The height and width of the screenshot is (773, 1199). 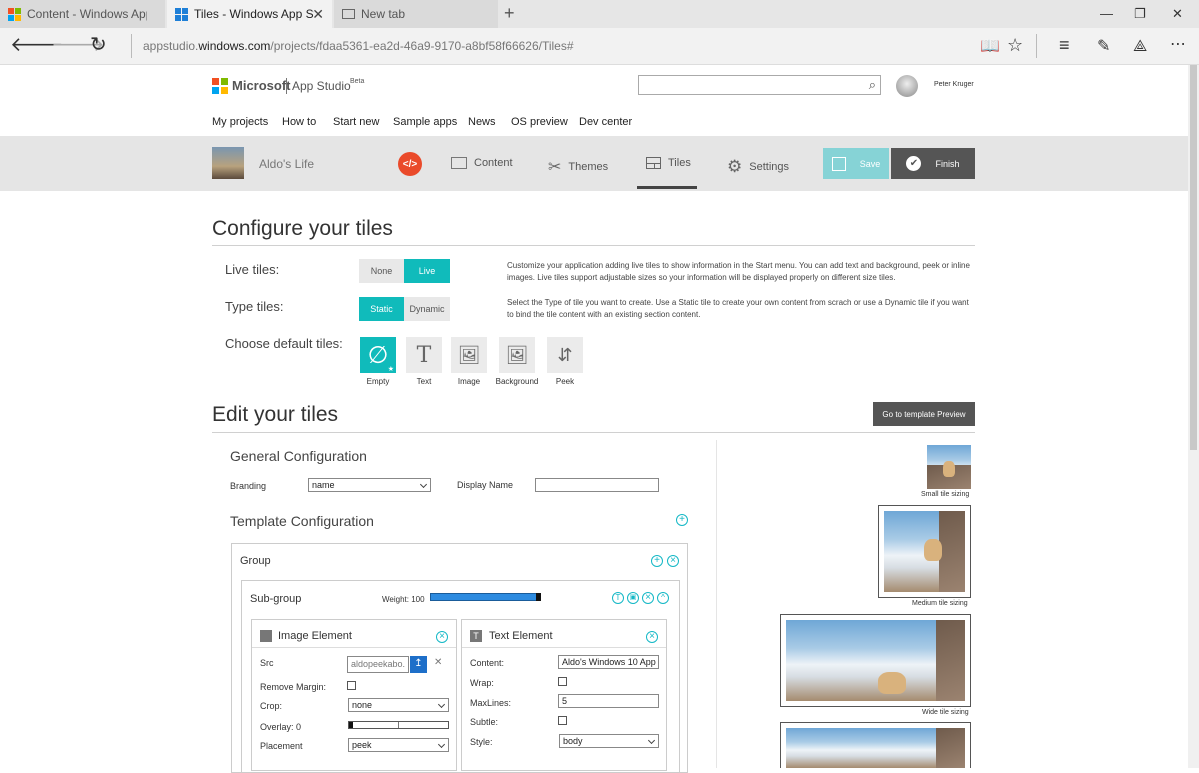 What do you see at coordinates (1064, 45) in the screenshot?
I see `hub-icon: ≡` at bounding box center [1064, 45].